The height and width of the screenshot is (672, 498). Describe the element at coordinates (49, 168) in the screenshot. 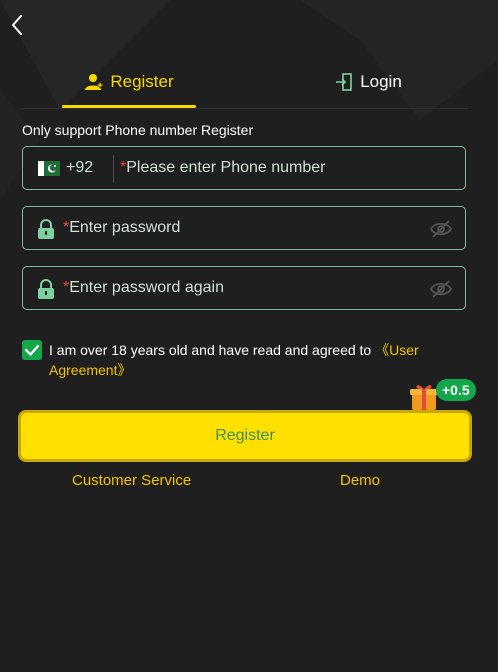

I see `pakistan-flag-icon` at that location.